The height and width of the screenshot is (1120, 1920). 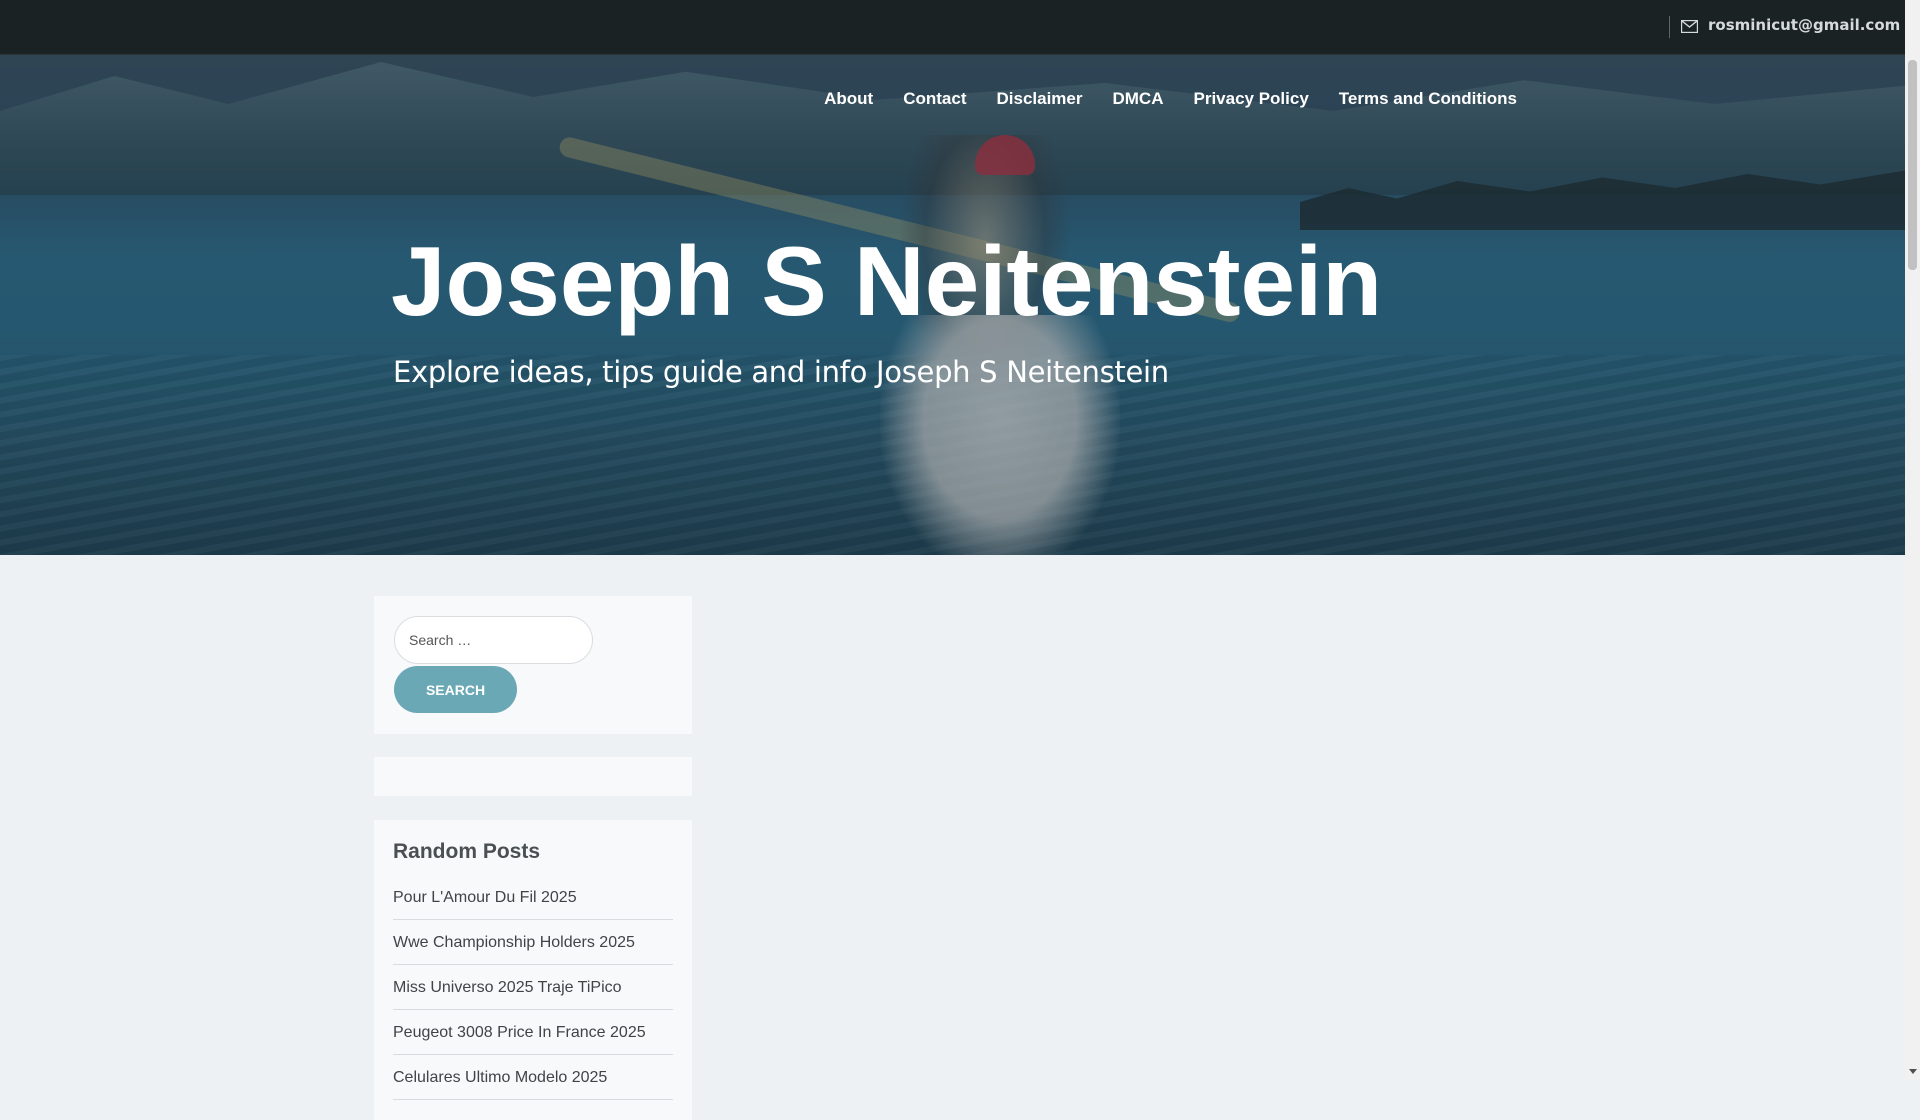 What do you see at coordinates (519, 1032) in the screenshot?
I see `post-link: Peugeot 3008 Price In France 2025` at bounding box center [519, 1032].